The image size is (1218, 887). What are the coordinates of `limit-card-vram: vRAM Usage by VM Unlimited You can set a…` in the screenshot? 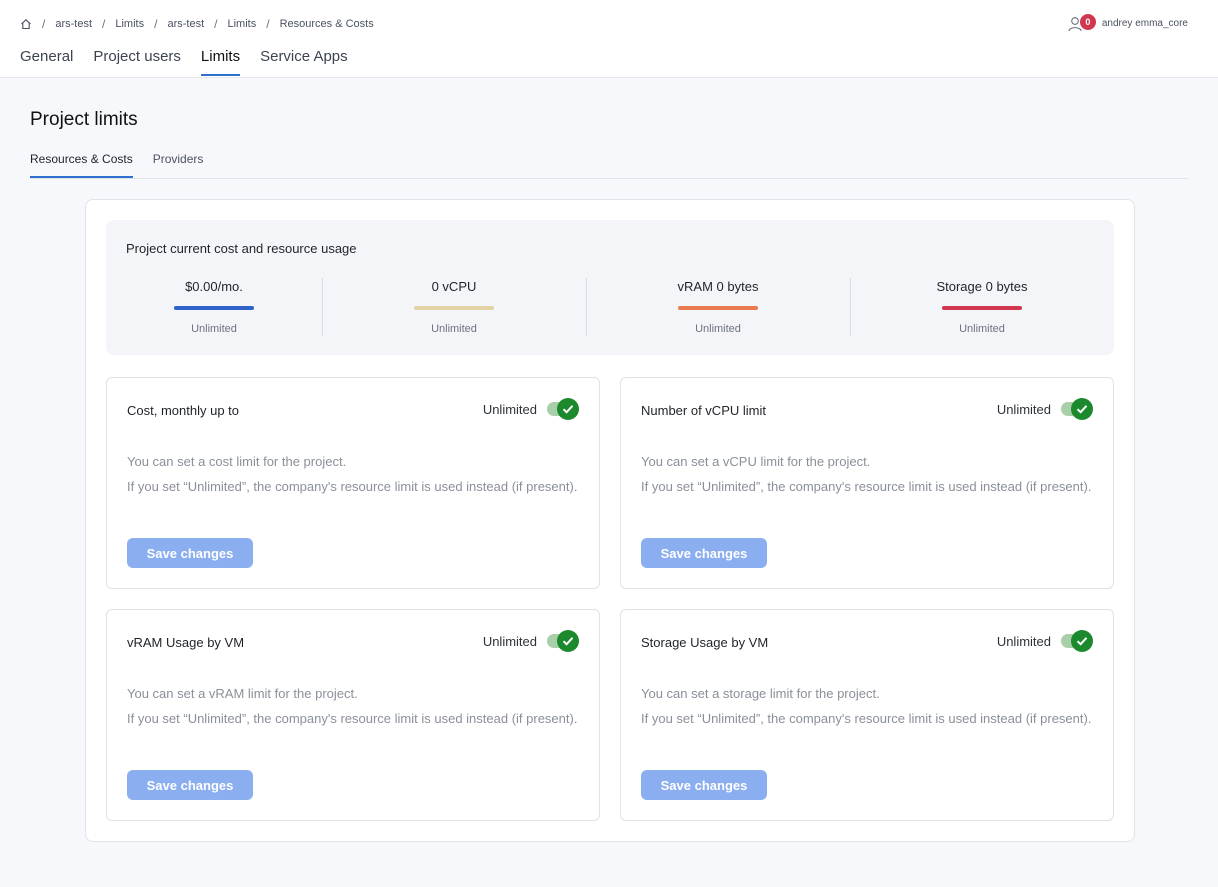 It's located at (353, 715).